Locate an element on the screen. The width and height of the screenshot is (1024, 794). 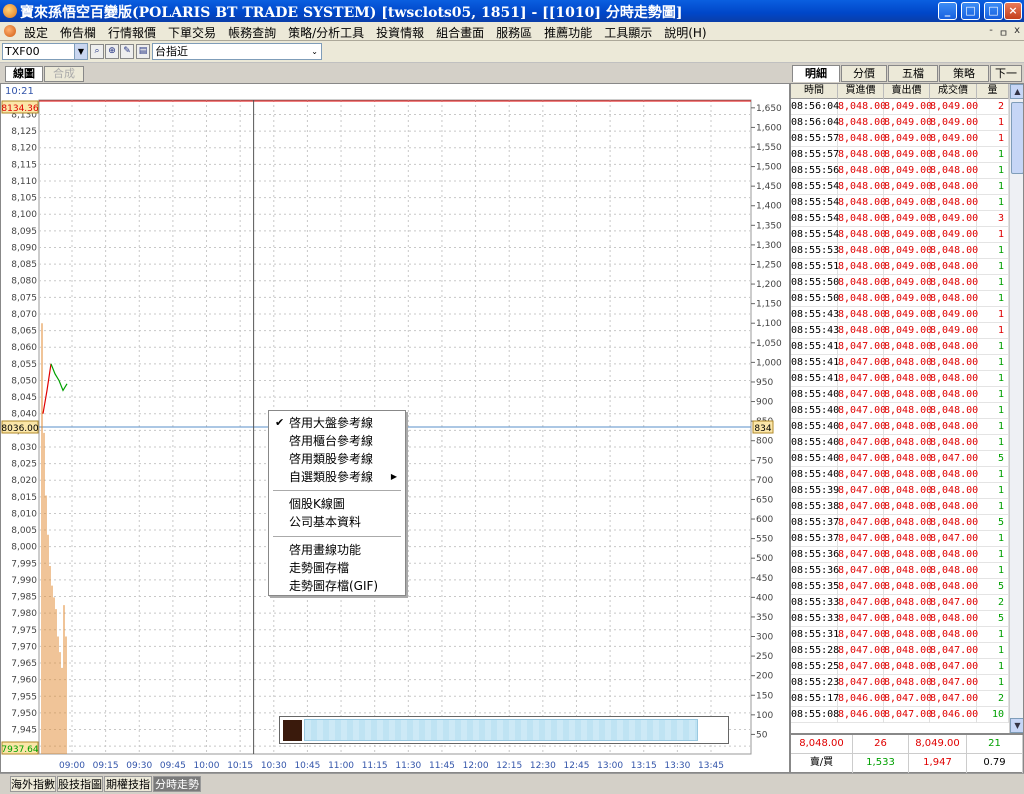
header-volume: 量 is located at coordinates (993, 91).